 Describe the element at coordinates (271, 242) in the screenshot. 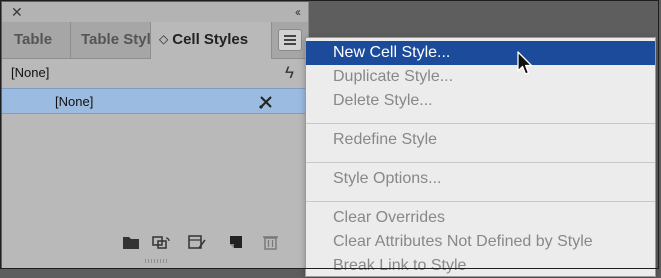

I see `trash-icon` at that location.